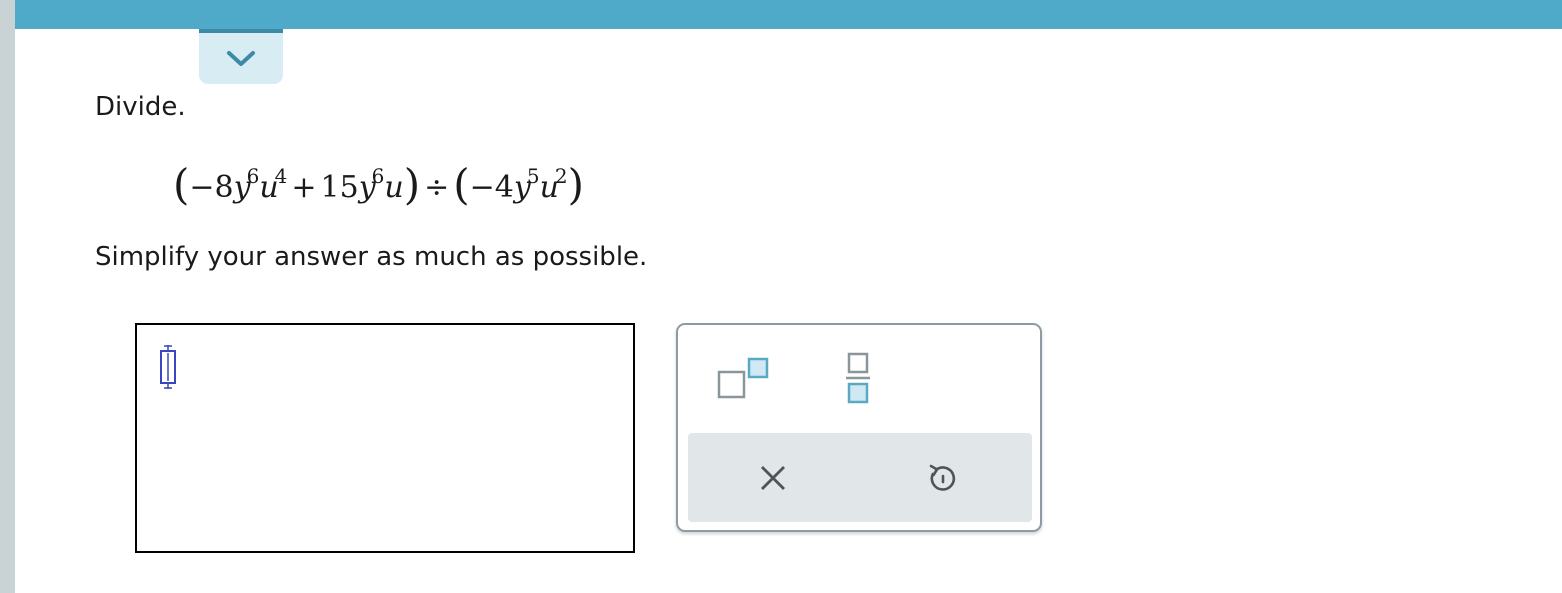 The image size is (1562, 593). I want to click on top-bar, so click(788, 14).